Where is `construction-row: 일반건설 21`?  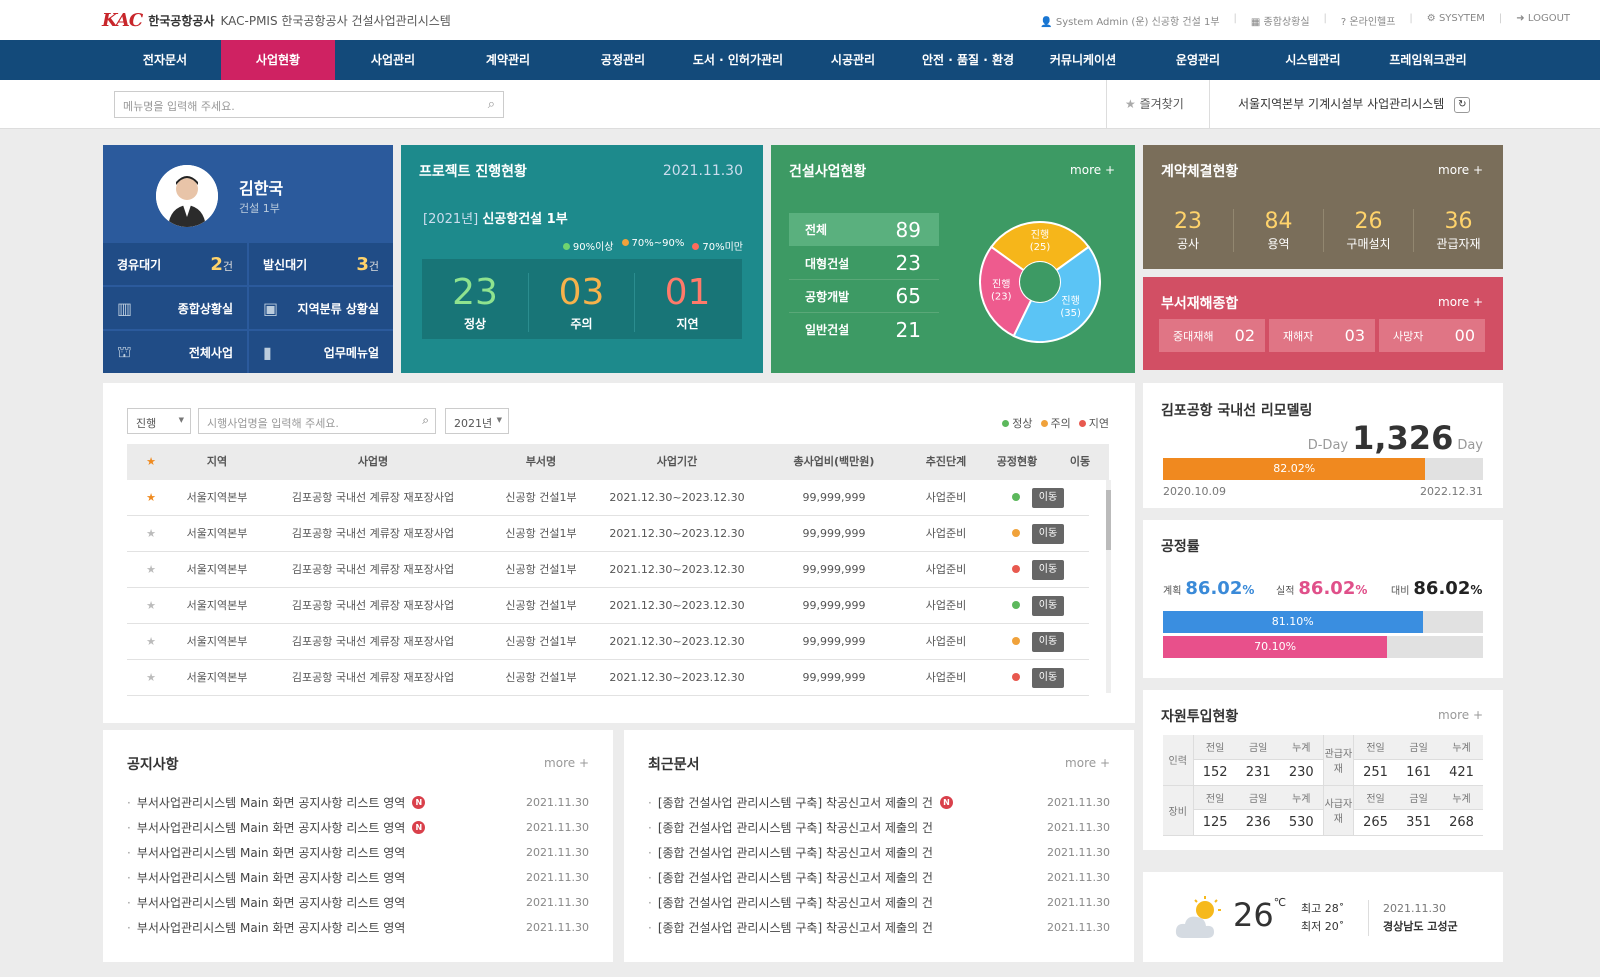
construction-row: 일반건설 21 is located at coordinates (864, 329).